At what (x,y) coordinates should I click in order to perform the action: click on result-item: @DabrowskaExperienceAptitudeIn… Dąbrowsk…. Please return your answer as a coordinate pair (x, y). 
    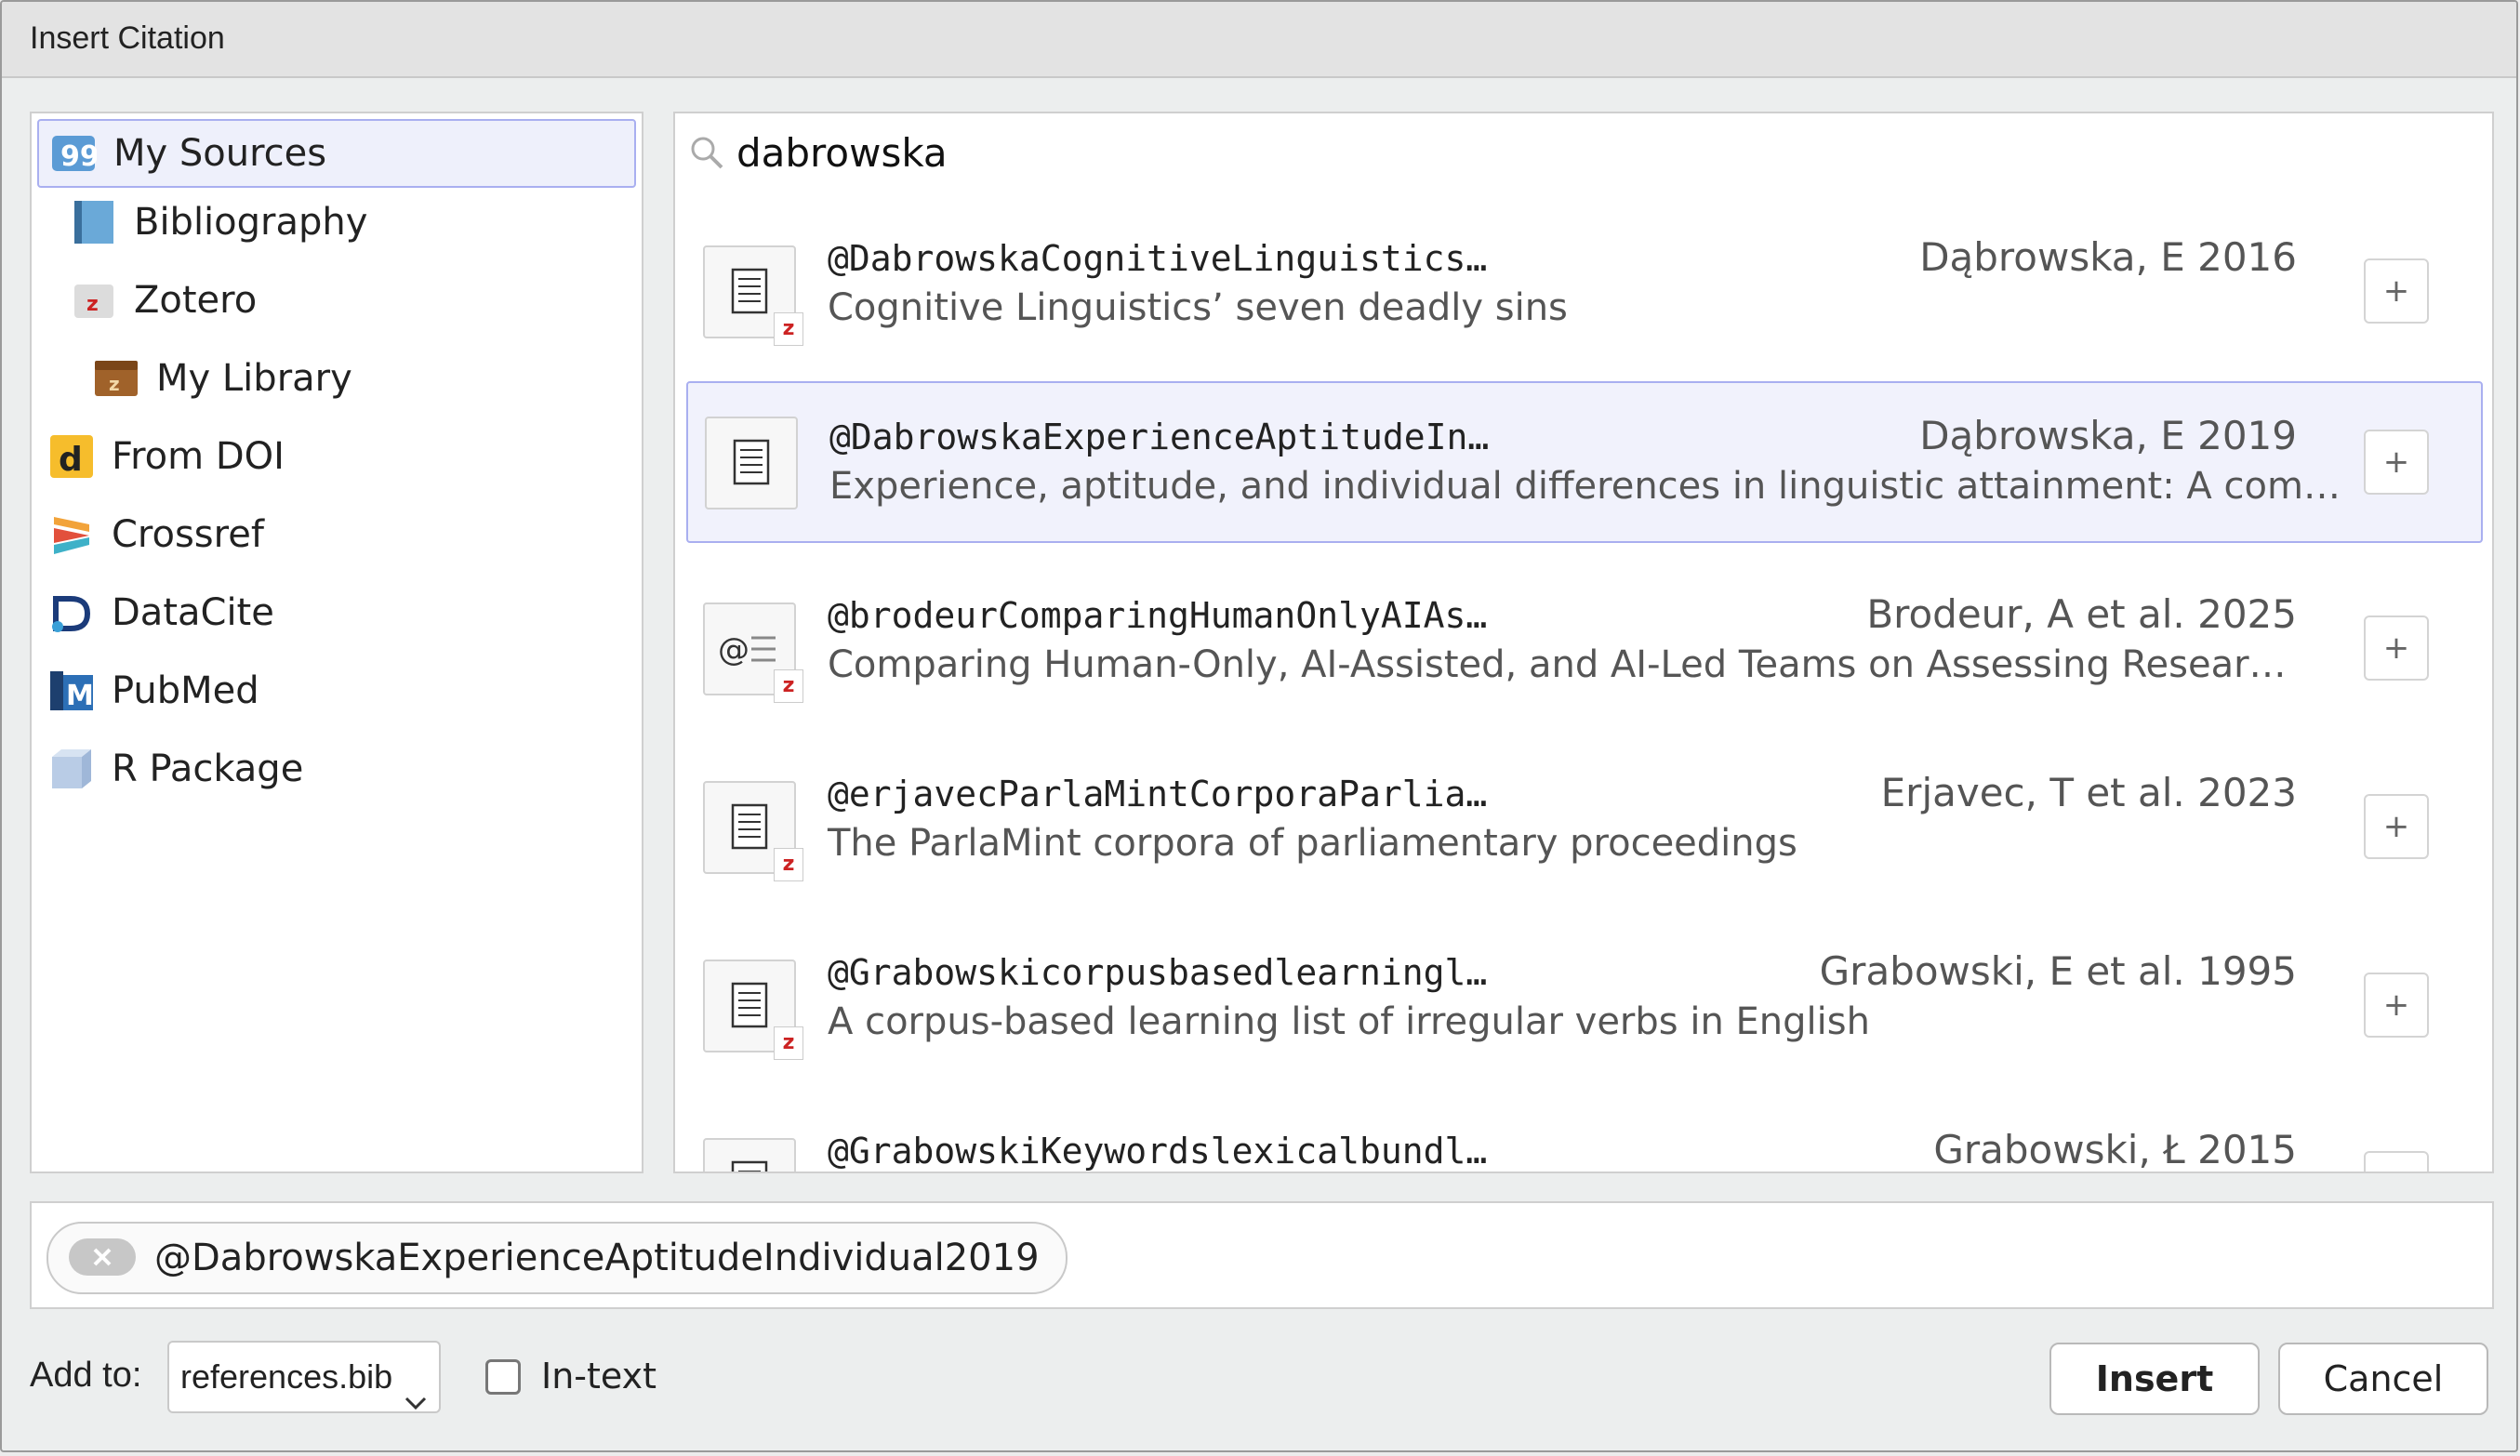
    Looking at the image, I should click on (1584, 462).